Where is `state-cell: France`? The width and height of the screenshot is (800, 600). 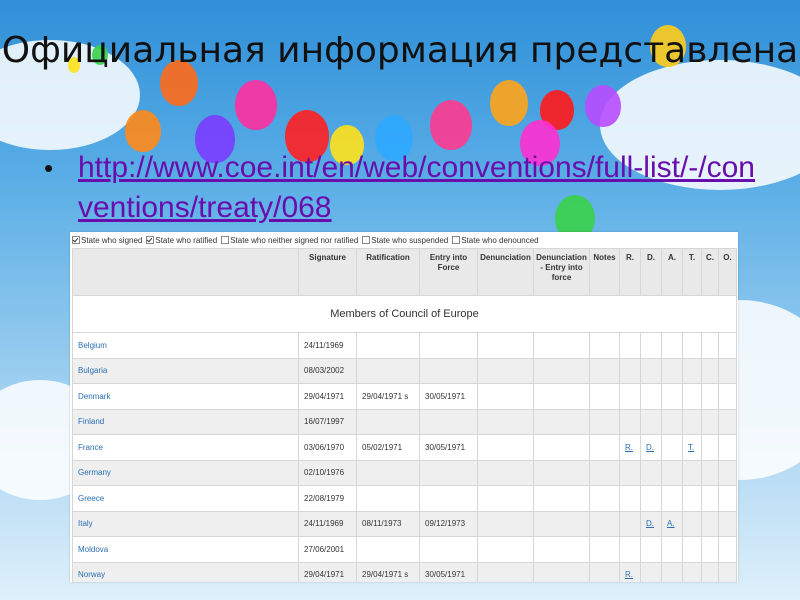 state-cell: France is located at coordinates (185, 447).